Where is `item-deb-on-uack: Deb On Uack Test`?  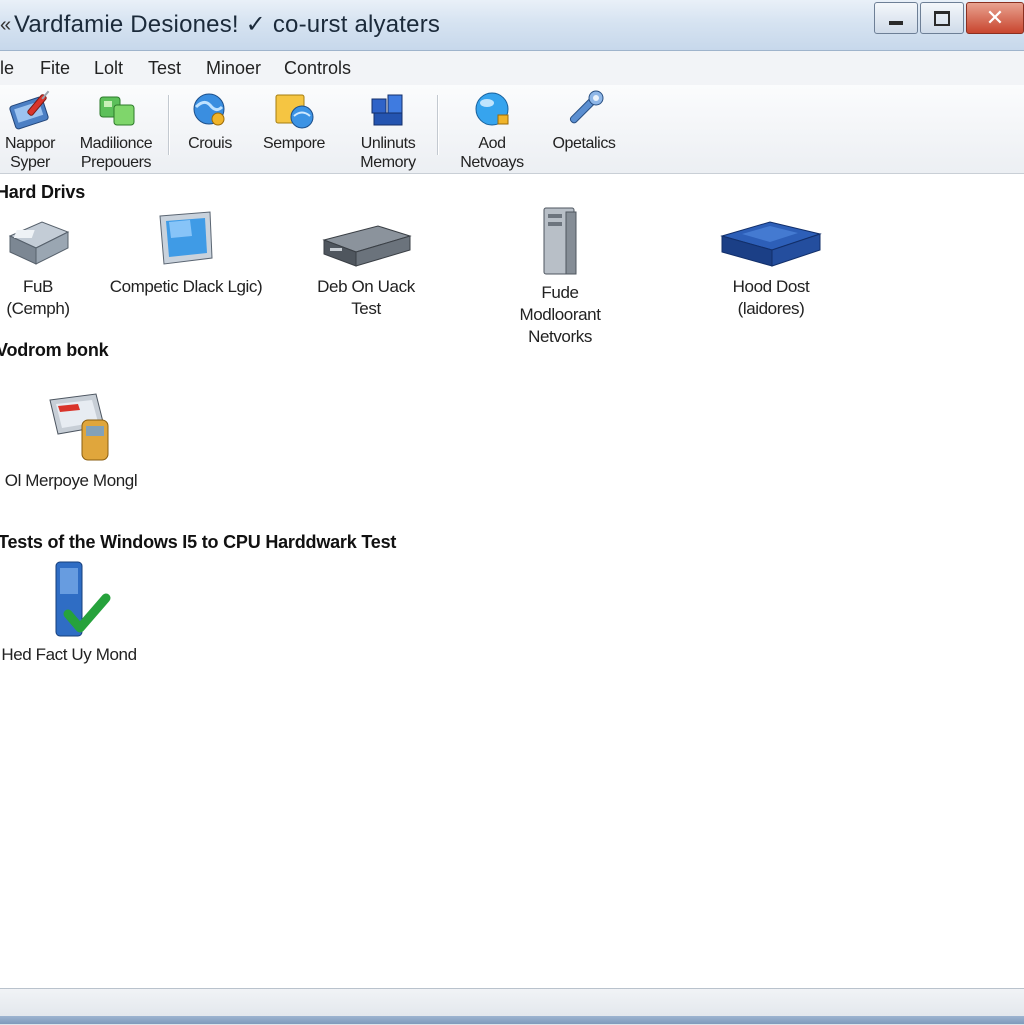 item-deb-on-uack: Deb On Uack Test is located at coordinates (366, 266).